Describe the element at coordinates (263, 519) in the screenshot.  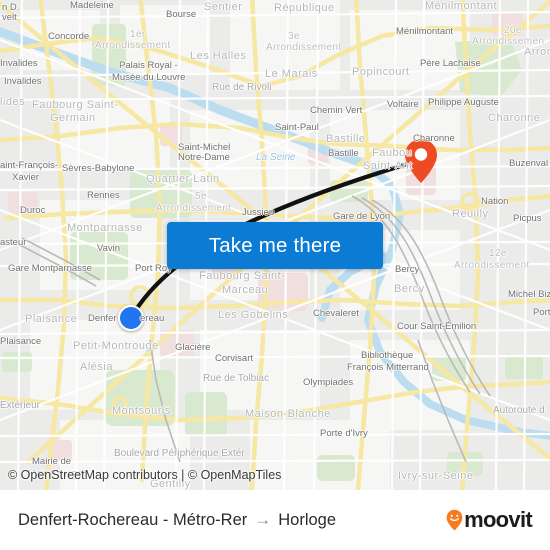
I see `arrow-right-icon: →` at that location.